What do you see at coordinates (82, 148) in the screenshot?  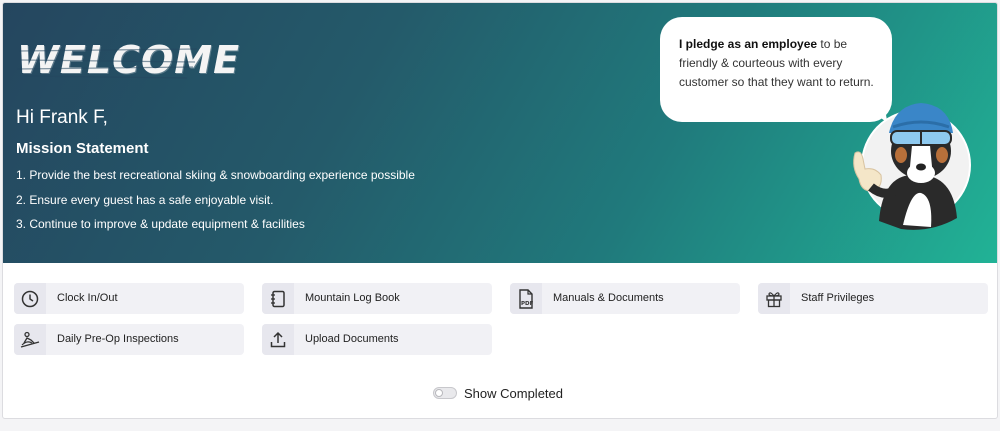 I see `mission-statement-title: Mission Statement` at bounding box center [82, 148].